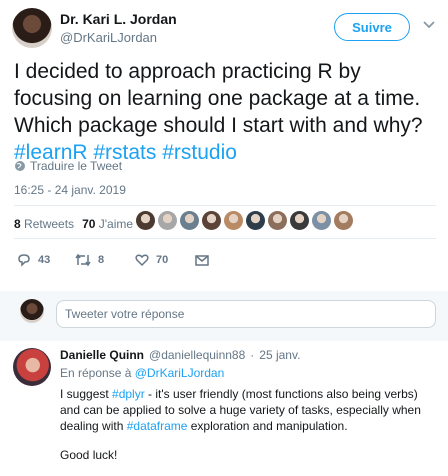  I want to click on tweet-timestamp: 16:25 - 24 janv. 2019, so click(70, 190).